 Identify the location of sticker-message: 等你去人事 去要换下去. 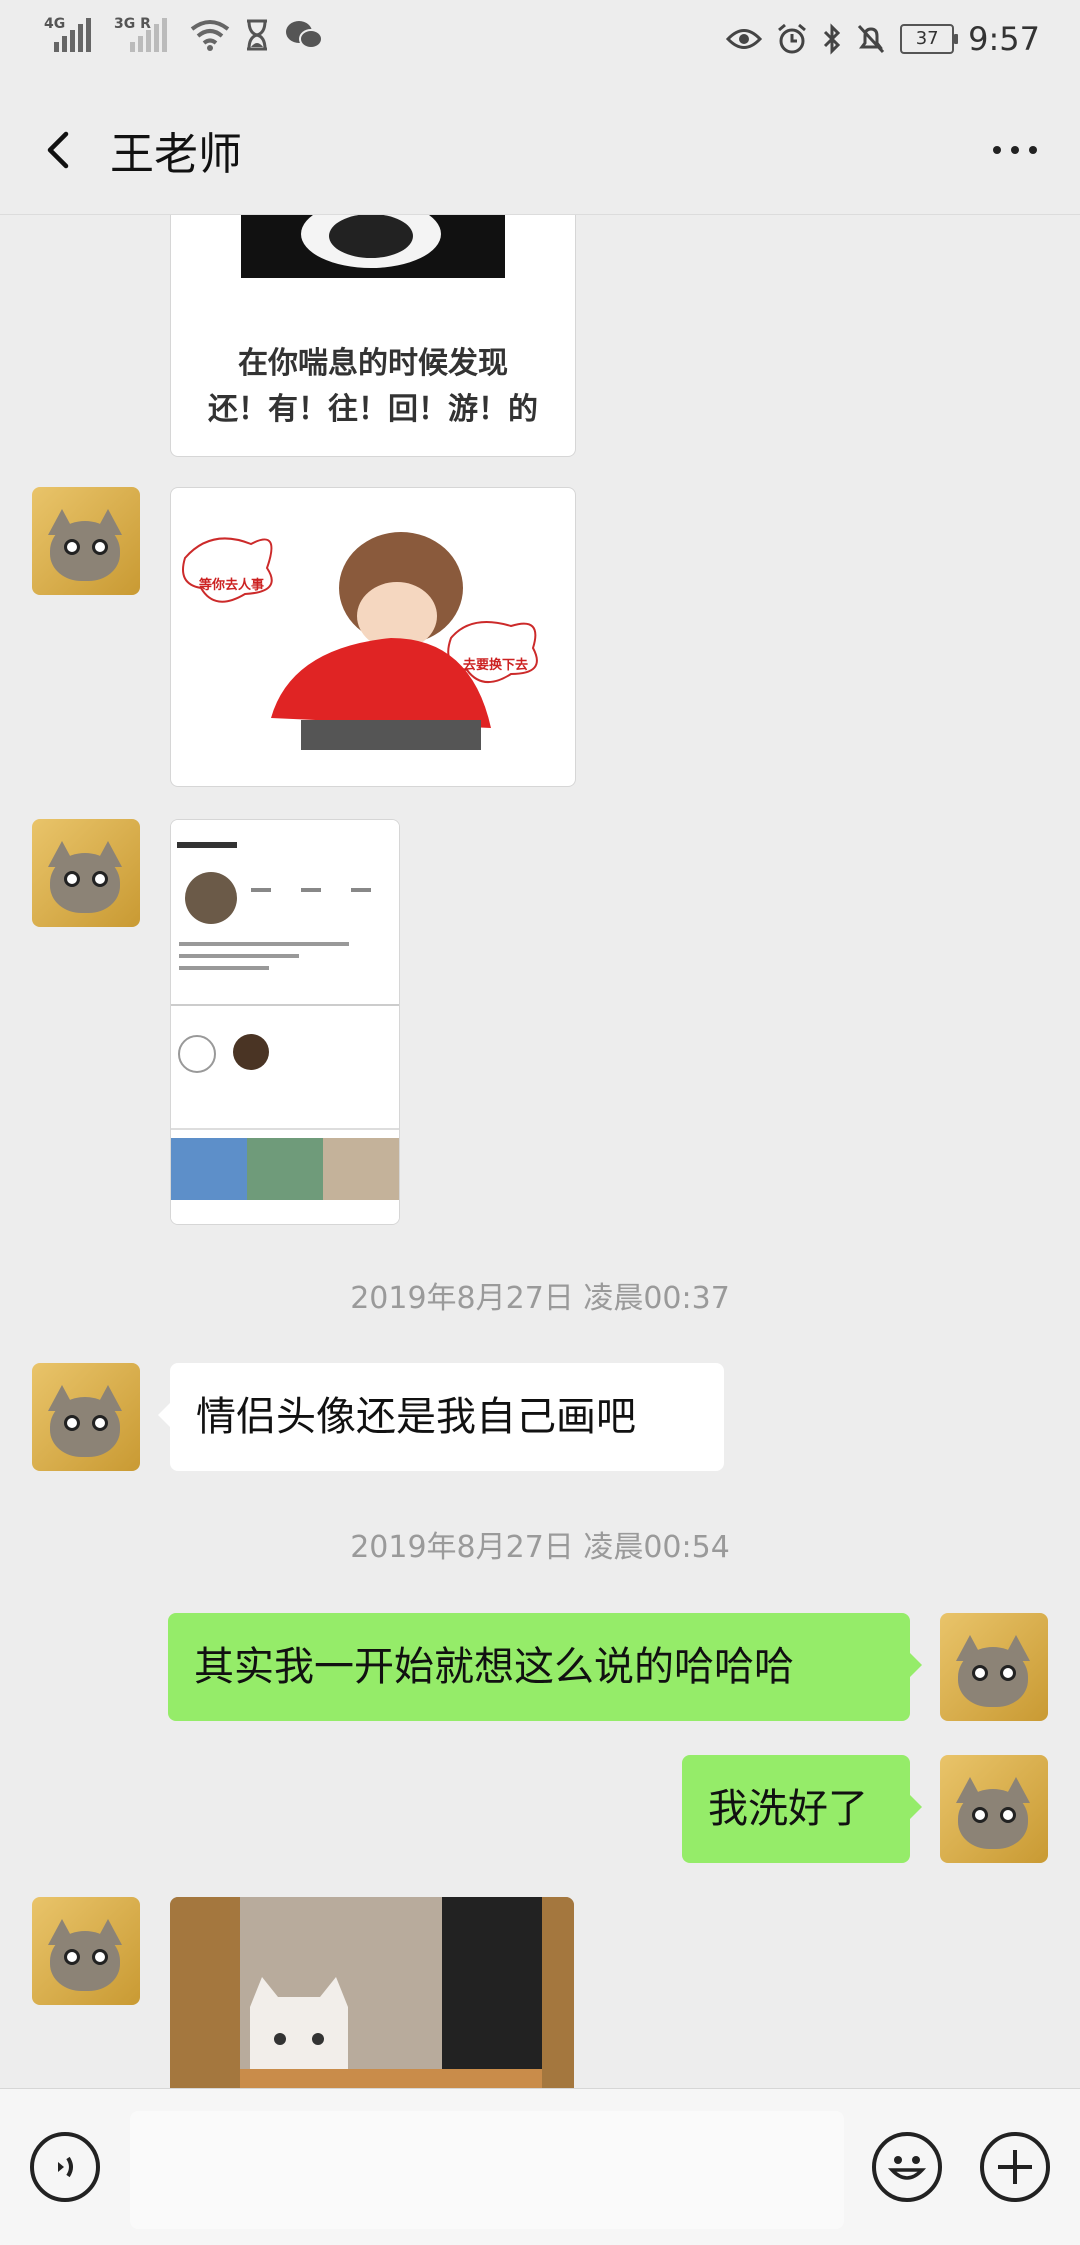
(373, 637).